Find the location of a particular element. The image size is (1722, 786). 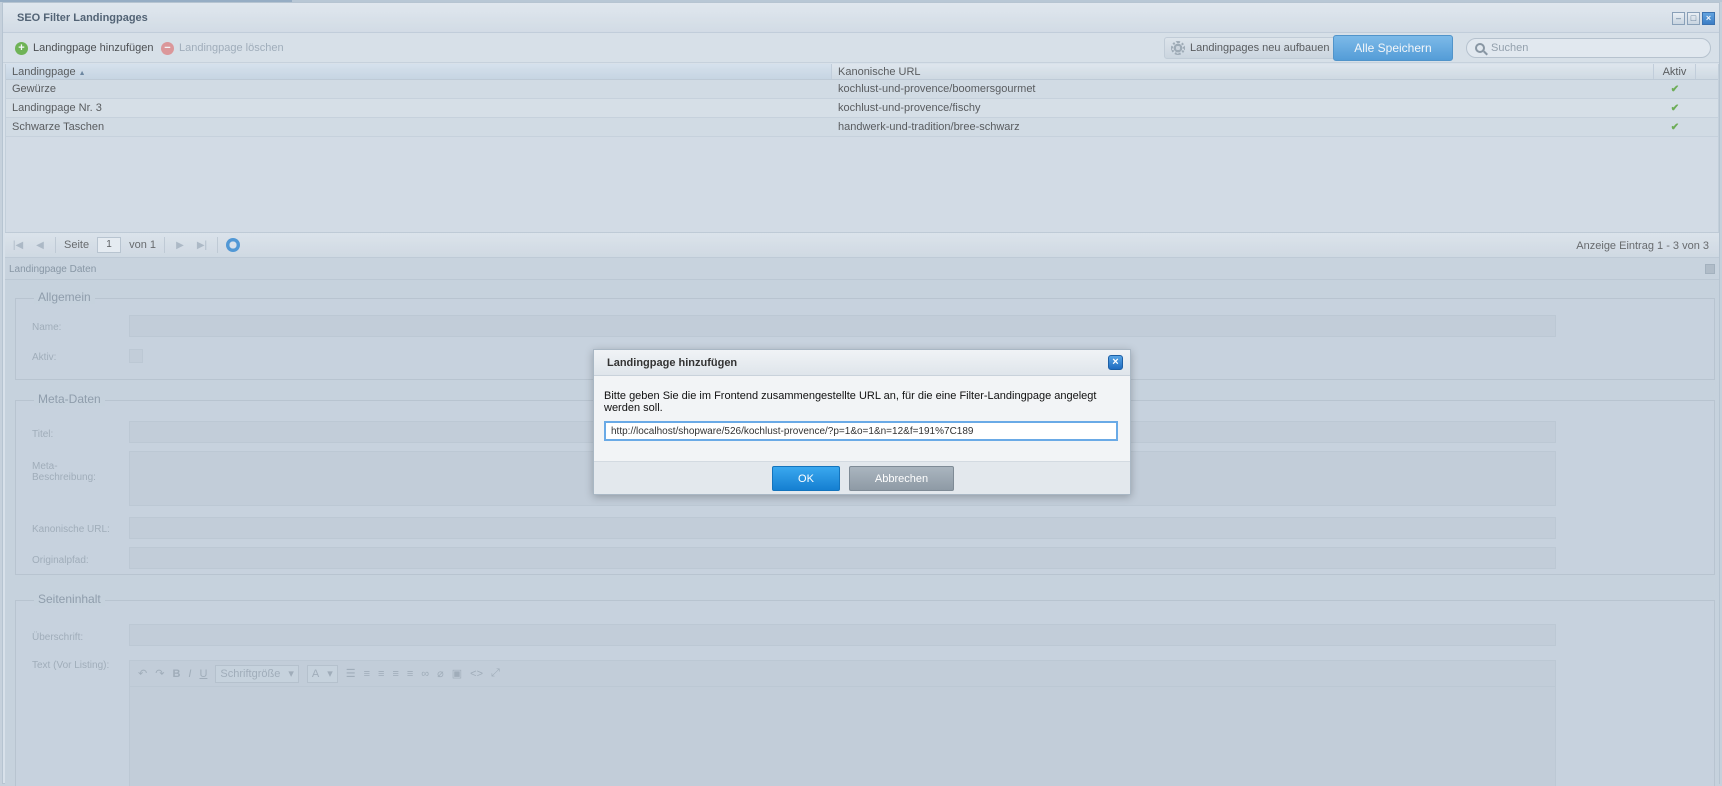

ok-button: OK is located at coordinates (806, 478).